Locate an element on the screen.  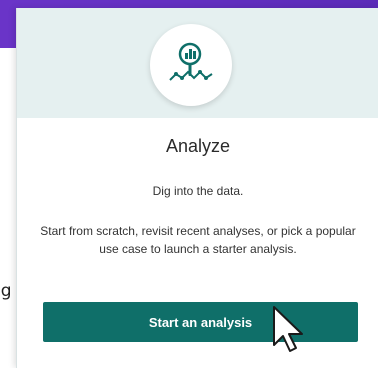
analytics-magnifier-icon is located at coordinates (191, 65).